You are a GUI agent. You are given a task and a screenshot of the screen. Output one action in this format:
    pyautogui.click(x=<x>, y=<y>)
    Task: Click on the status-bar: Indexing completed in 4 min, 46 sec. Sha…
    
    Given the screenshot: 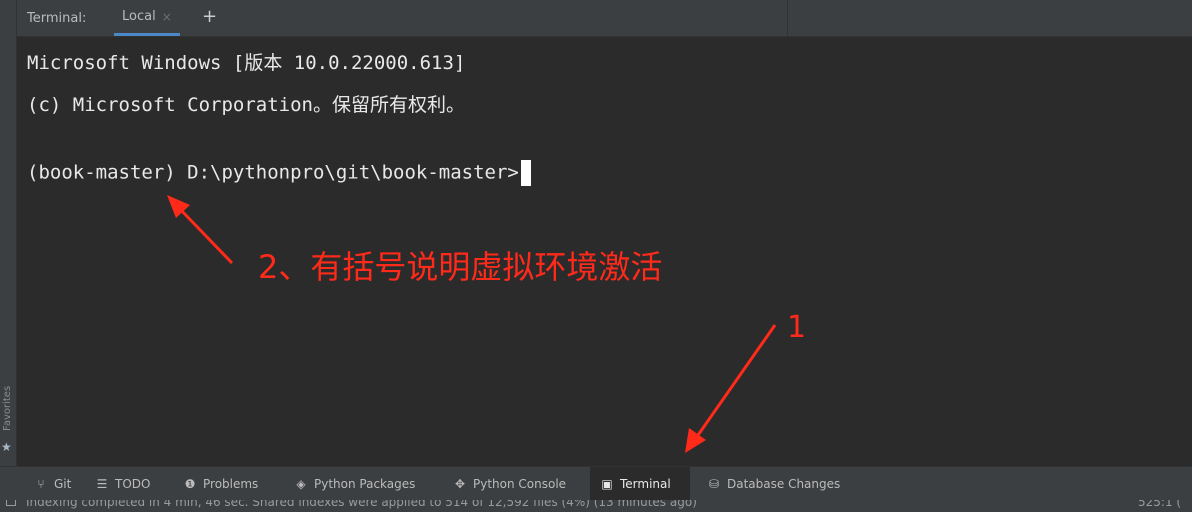 What is the action you would take?
    pyautogui.click(x=596, y=506)
    